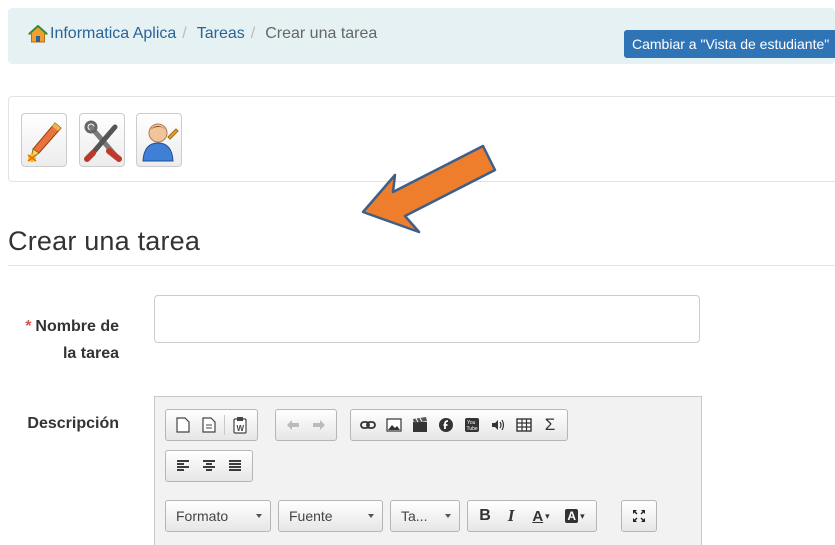 The width and height of the screenshot is (835, 545). I want to click on insert-toolbar-group: You Tube Σ, so click(459, 425).